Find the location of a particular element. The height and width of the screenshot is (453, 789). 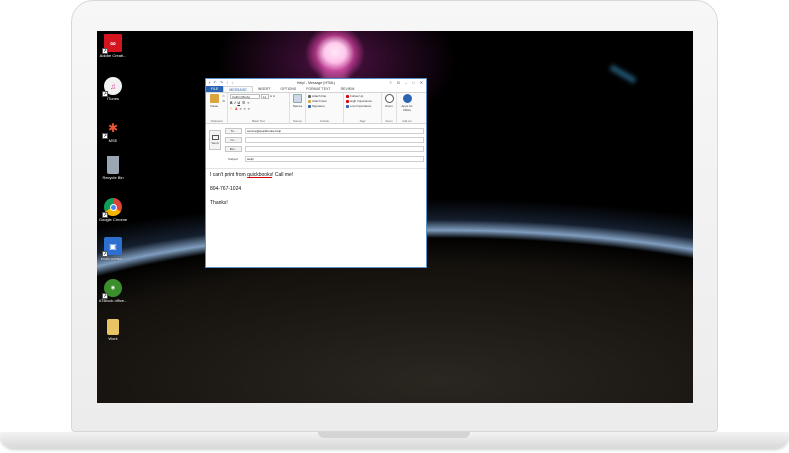

window-title: Help! - Message (HTML) is located at coordinates (316, 82).